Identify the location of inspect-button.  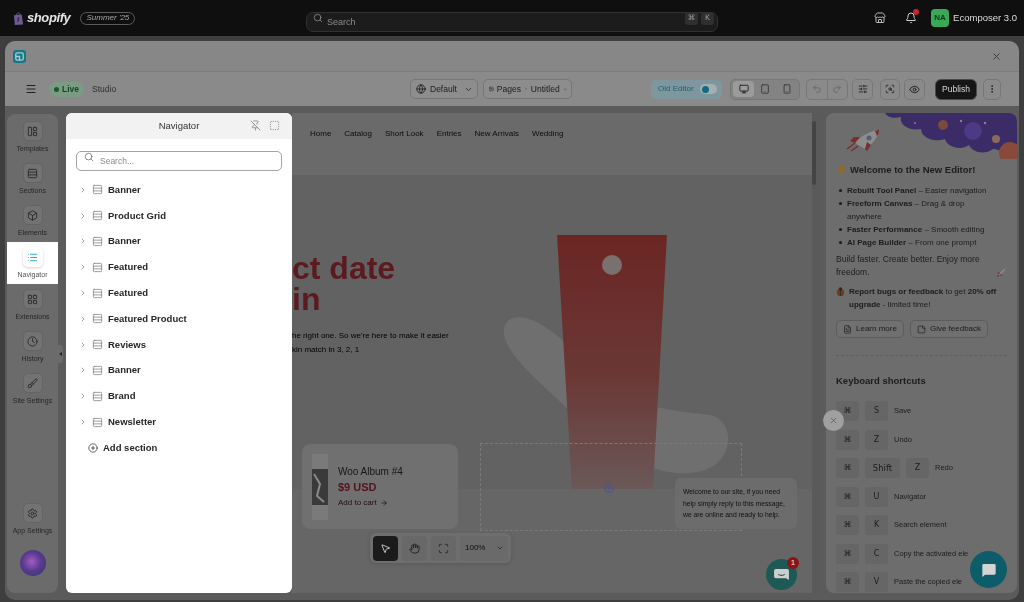
(890, 89).